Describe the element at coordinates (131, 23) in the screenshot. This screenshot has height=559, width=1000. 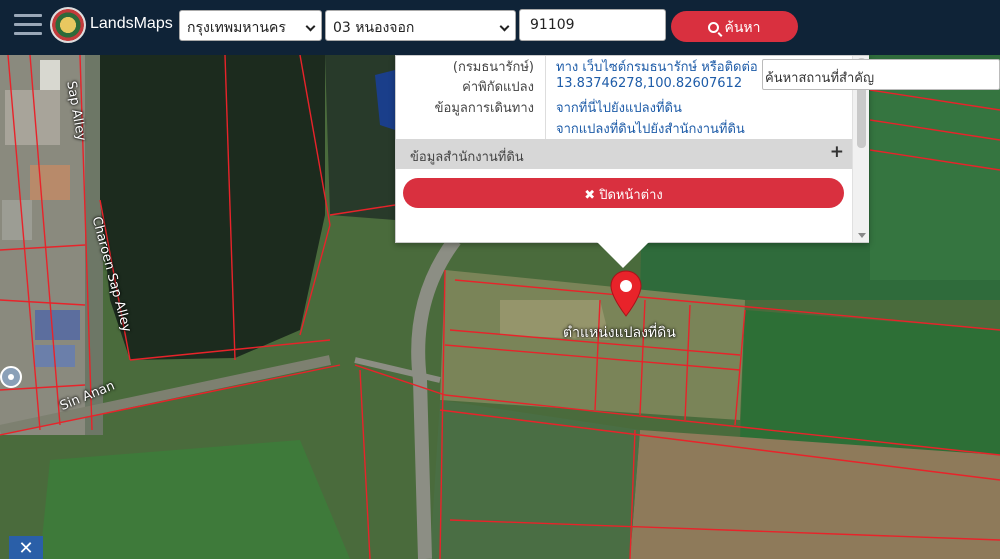
I see `app-brand: LandsMaps` at that location.